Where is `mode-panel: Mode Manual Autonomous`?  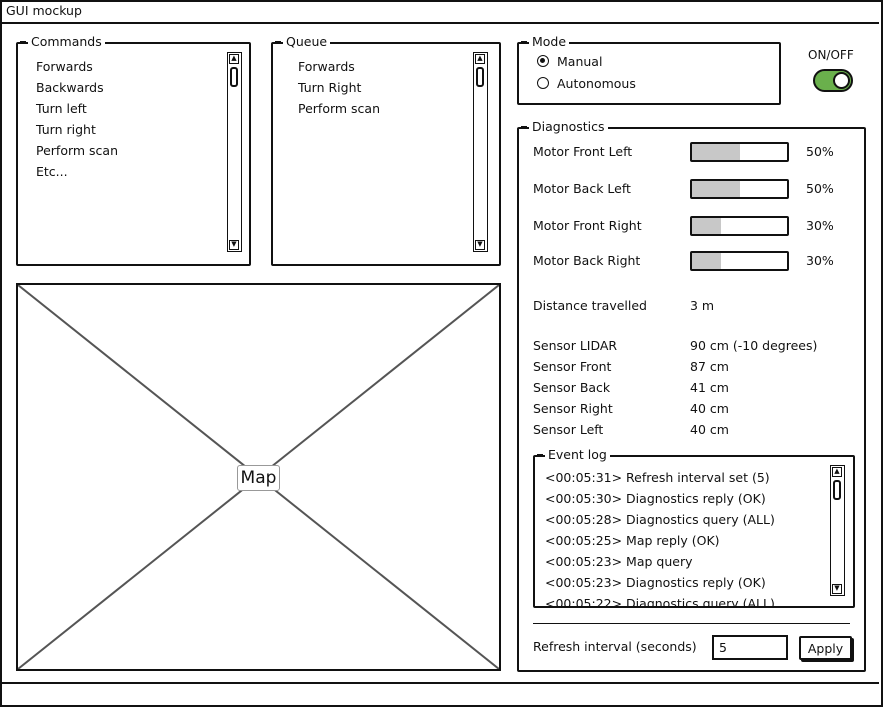
mode-panel: Mode Manual Autonomous is located at coordinates (649, 69).